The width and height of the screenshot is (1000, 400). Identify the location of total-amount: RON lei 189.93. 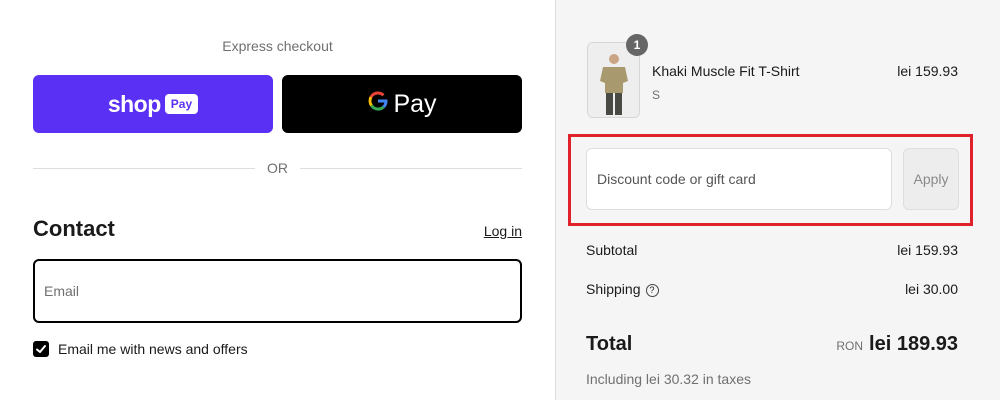
(897, 344).